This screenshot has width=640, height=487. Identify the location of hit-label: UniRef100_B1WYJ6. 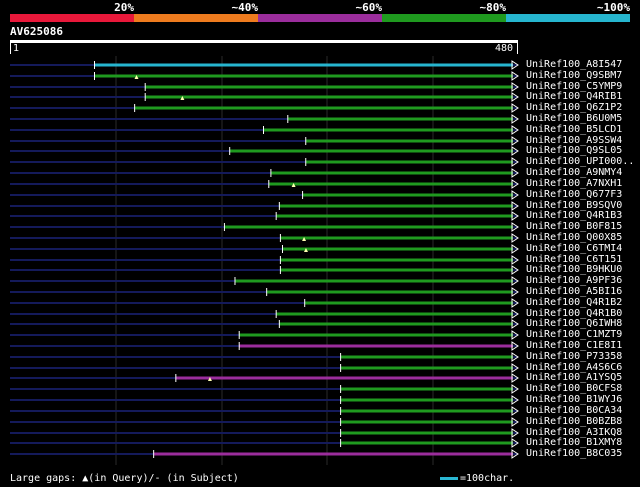
(574, 399).